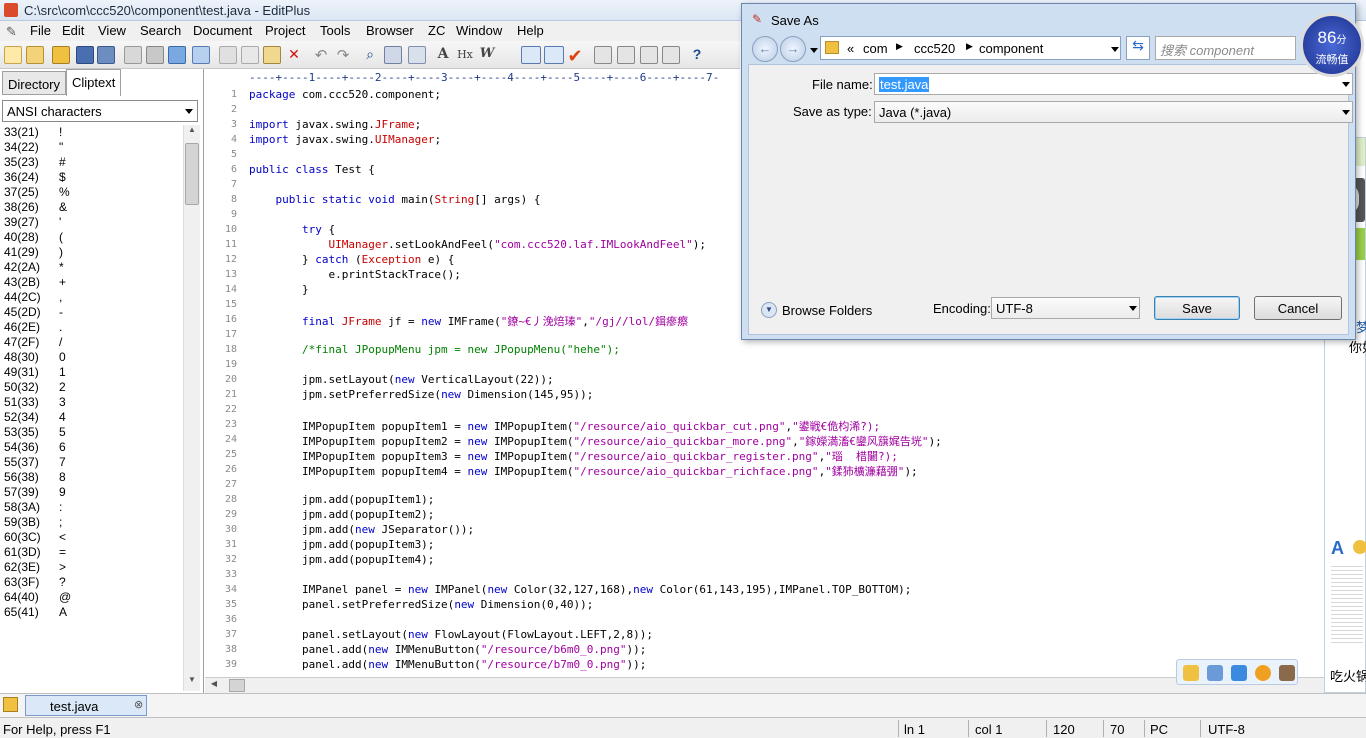  Describe the element at coordinates (341, 559) in the screenshot. I see `code-line: jpm.add(popupItem4);` at that location.